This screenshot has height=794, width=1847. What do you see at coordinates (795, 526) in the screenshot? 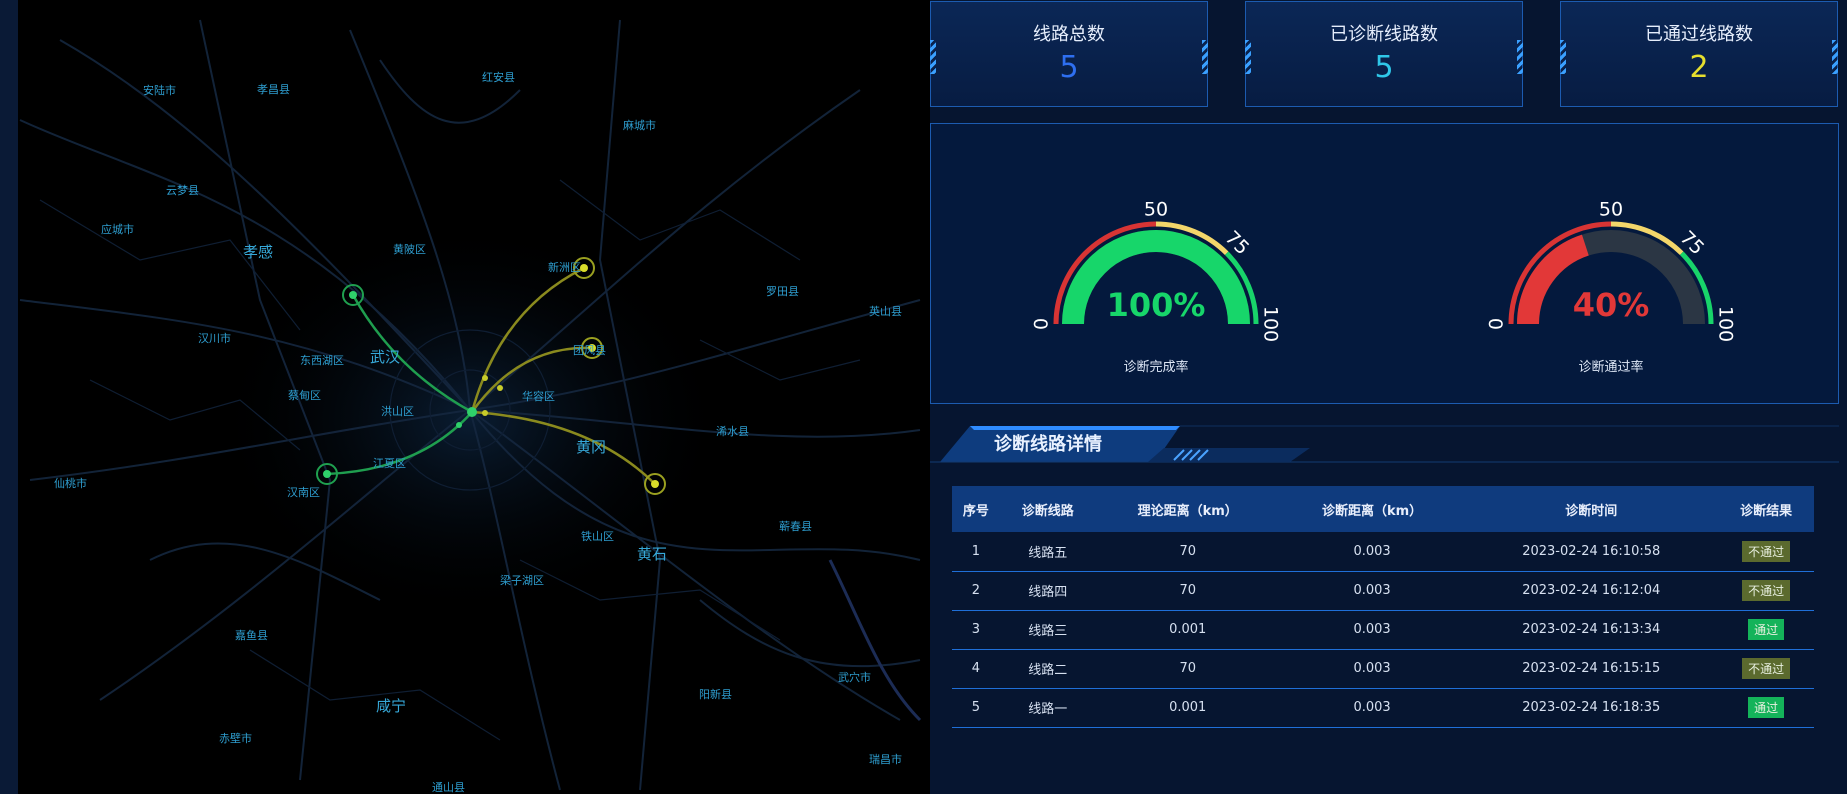
I see `map-place: 蕲春县` at bounding box center [795, 526].